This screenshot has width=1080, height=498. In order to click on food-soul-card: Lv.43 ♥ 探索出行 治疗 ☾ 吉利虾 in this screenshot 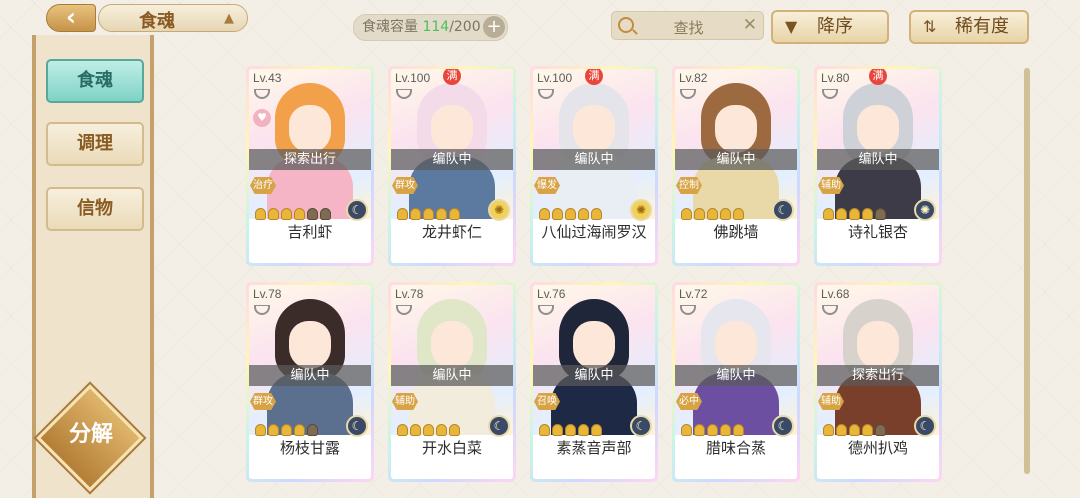, I will do `click(310, 166)`.